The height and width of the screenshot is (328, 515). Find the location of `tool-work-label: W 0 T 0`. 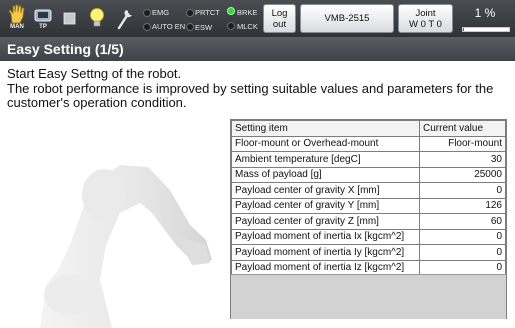

tool-work-label: W 0 T 0 is located at coordinates (425, 24).